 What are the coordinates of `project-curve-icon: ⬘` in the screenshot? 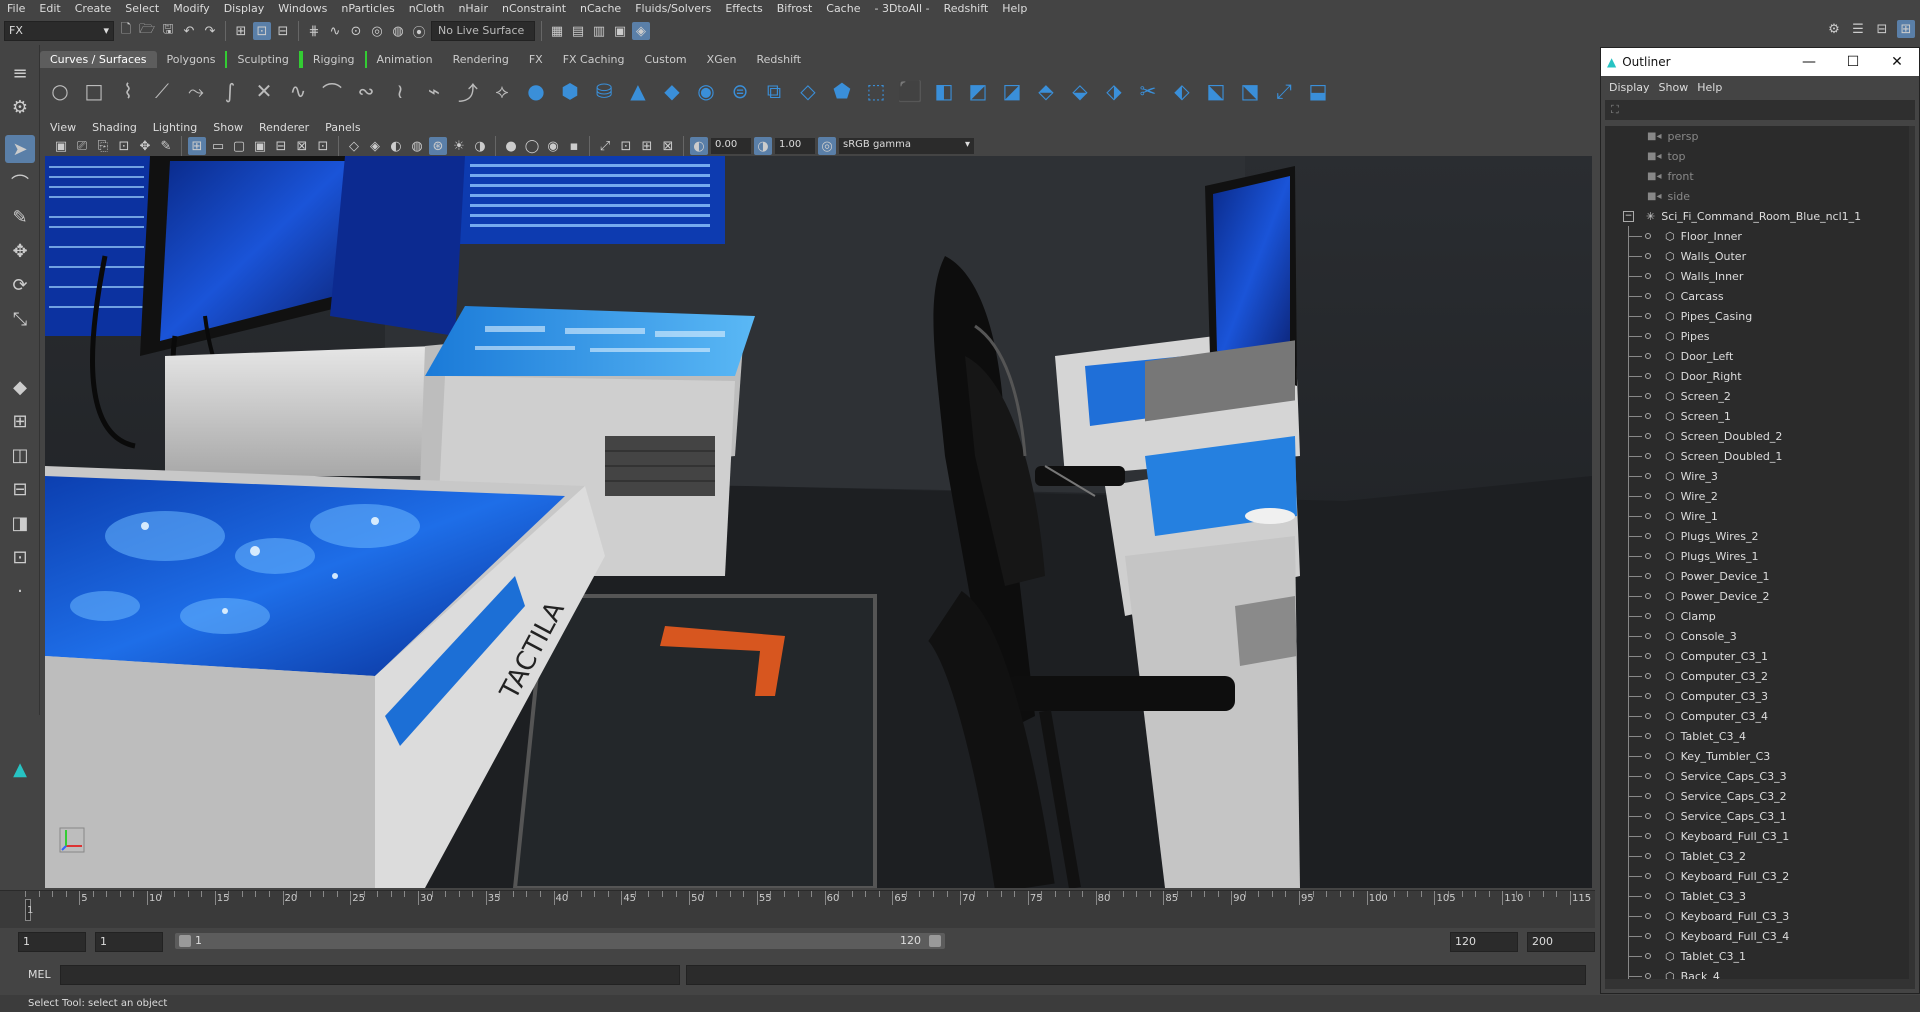 It's located at (1046, 91).